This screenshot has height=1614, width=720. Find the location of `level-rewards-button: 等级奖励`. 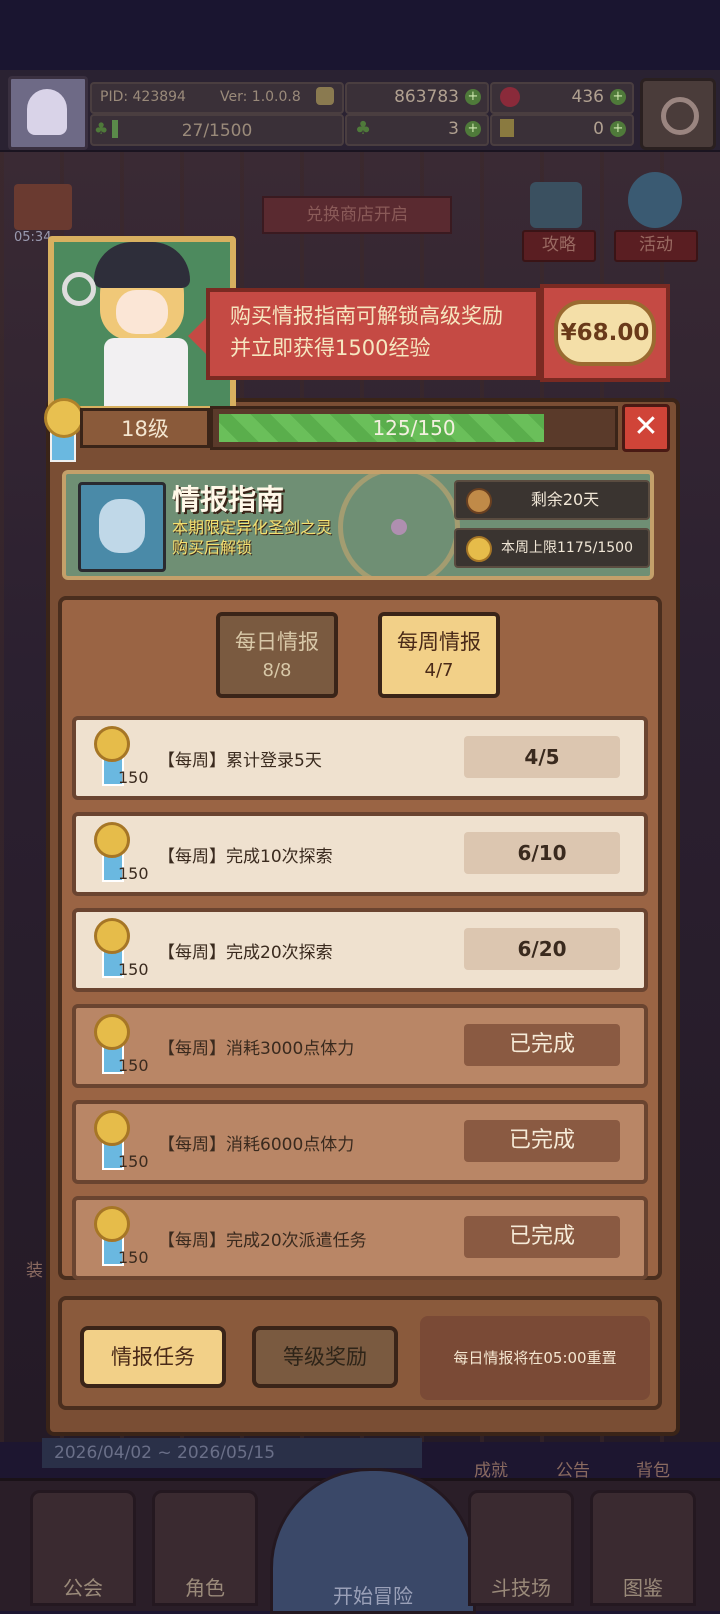

level-rewards-button: 等级奖励 is located at coordinates (325, 1357).